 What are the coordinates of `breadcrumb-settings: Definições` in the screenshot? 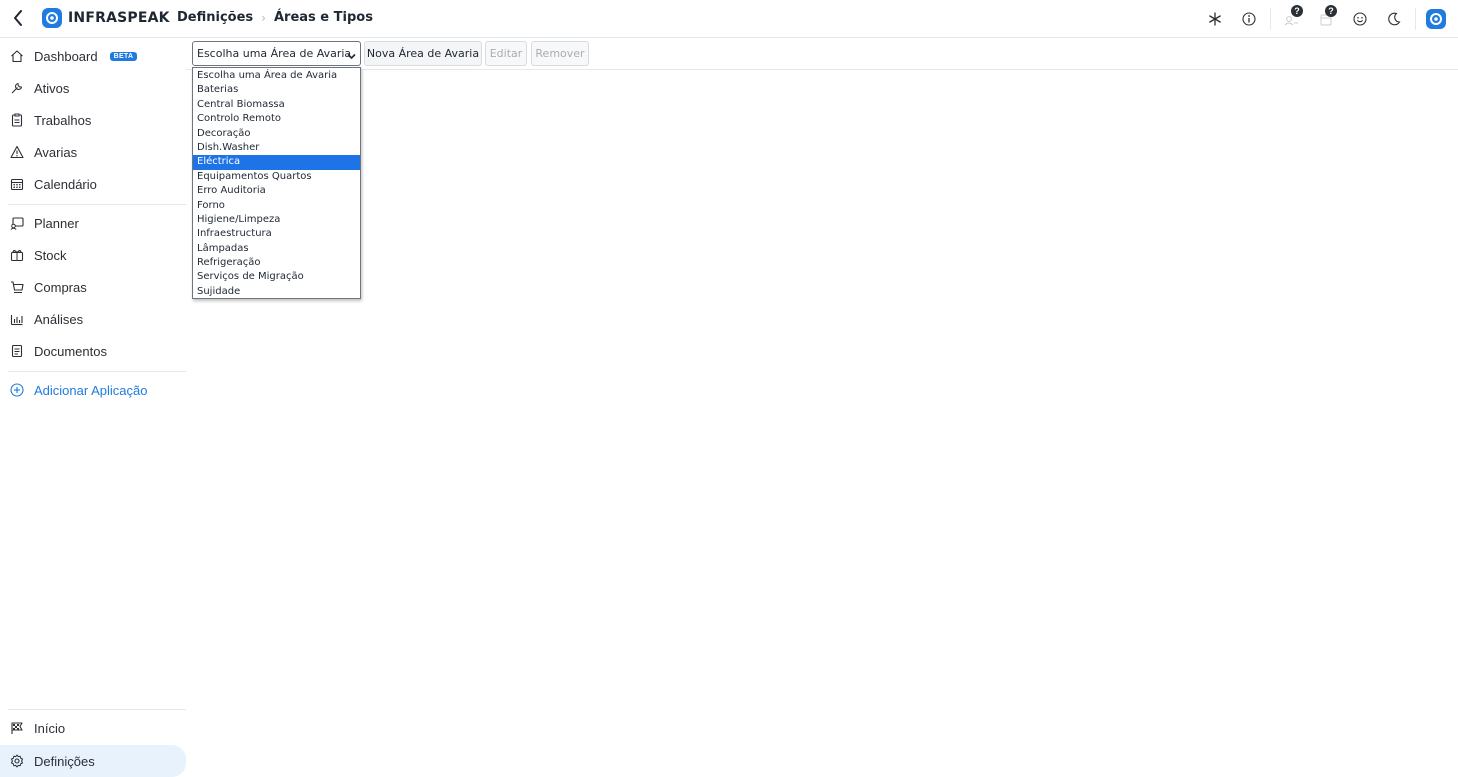 It's located at (215, 17).